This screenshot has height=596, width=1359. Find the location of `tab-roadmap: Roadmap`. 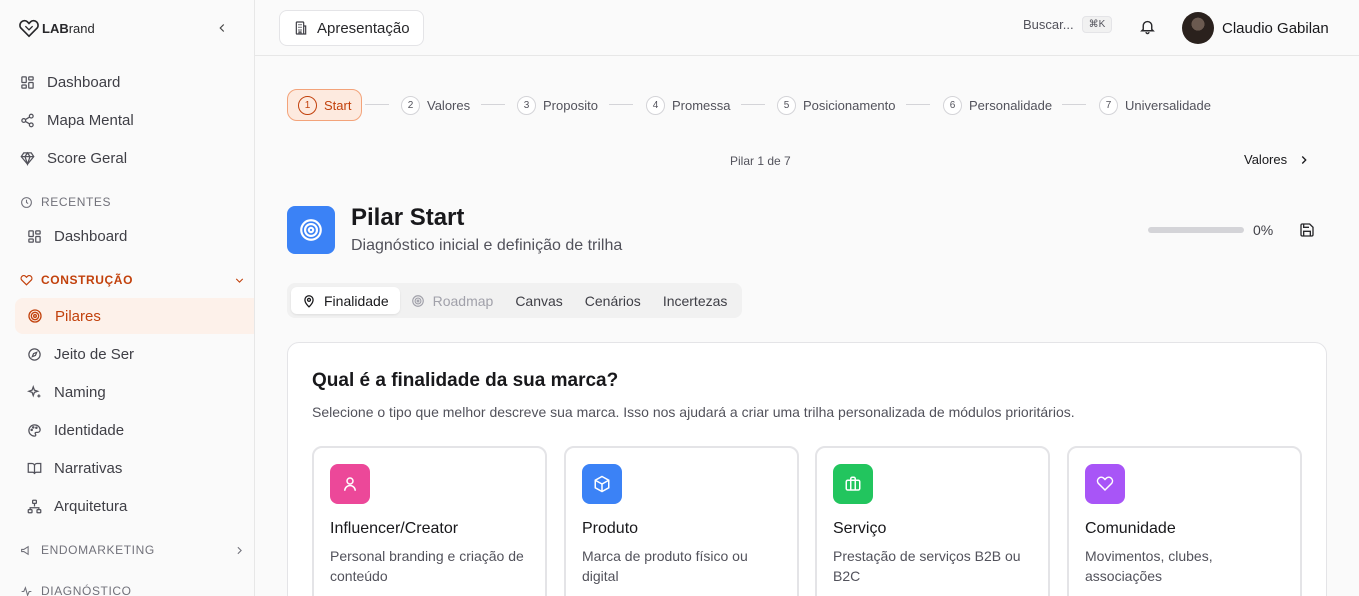

tab-roadmap: Roadmap is located at coordinates (452, 300).